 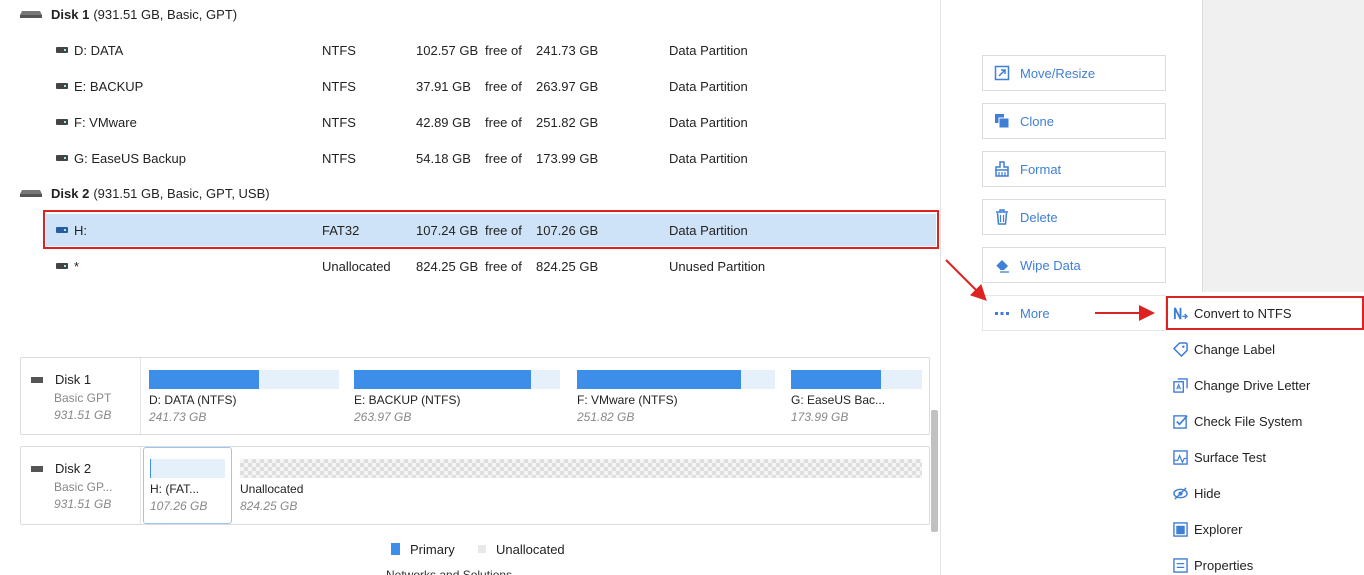 I want to click on clone-button: Clone, so click(x=1074, y=121).